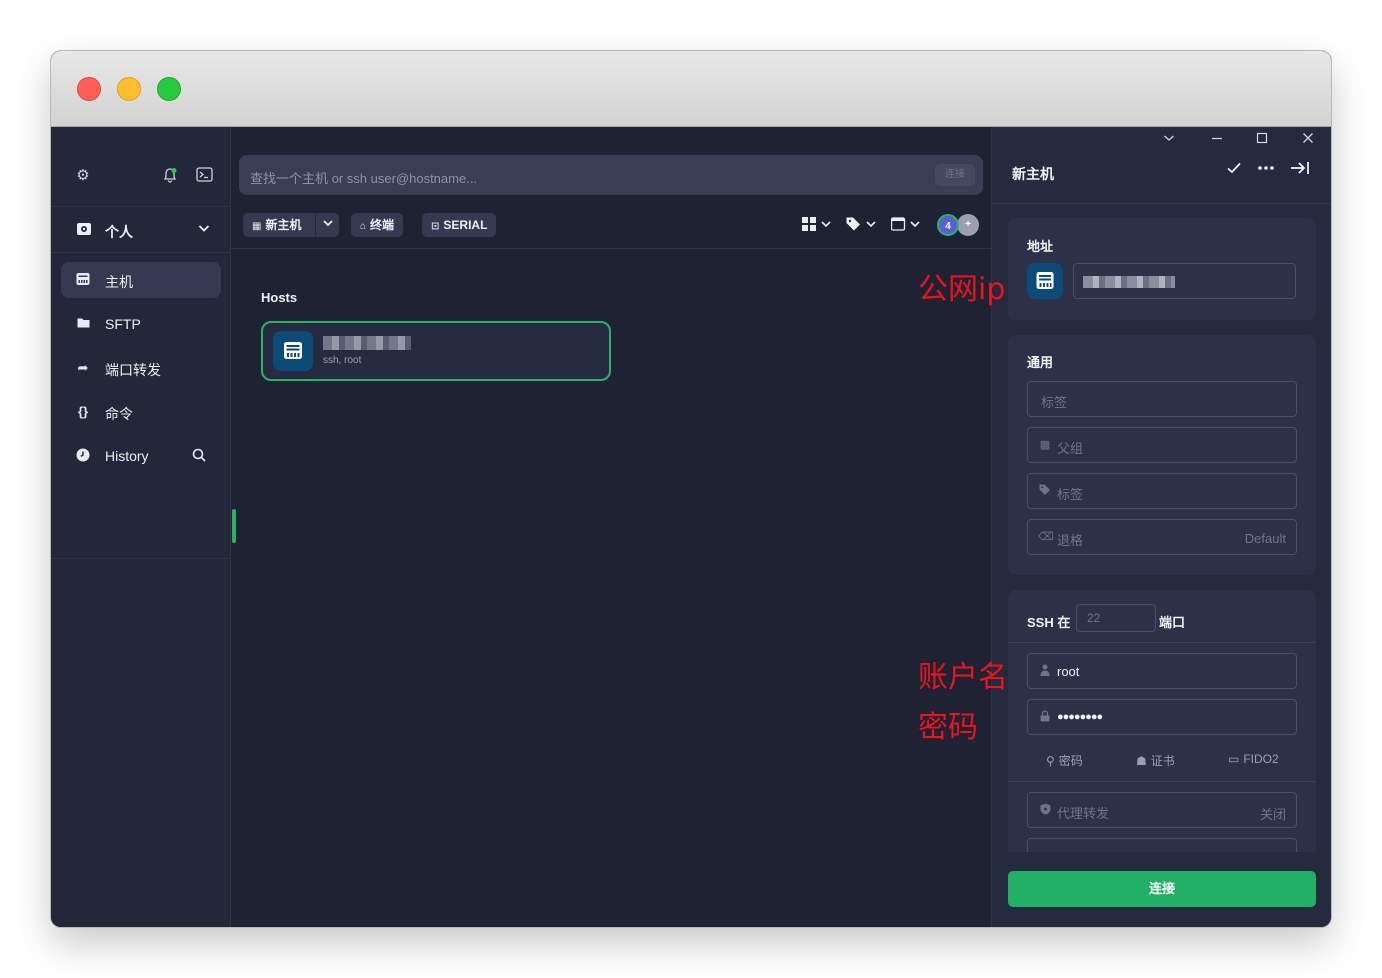 This screenshot has width=1382, height=978. I want to click on serial-port-icon: ⊡, so click(435, 226).